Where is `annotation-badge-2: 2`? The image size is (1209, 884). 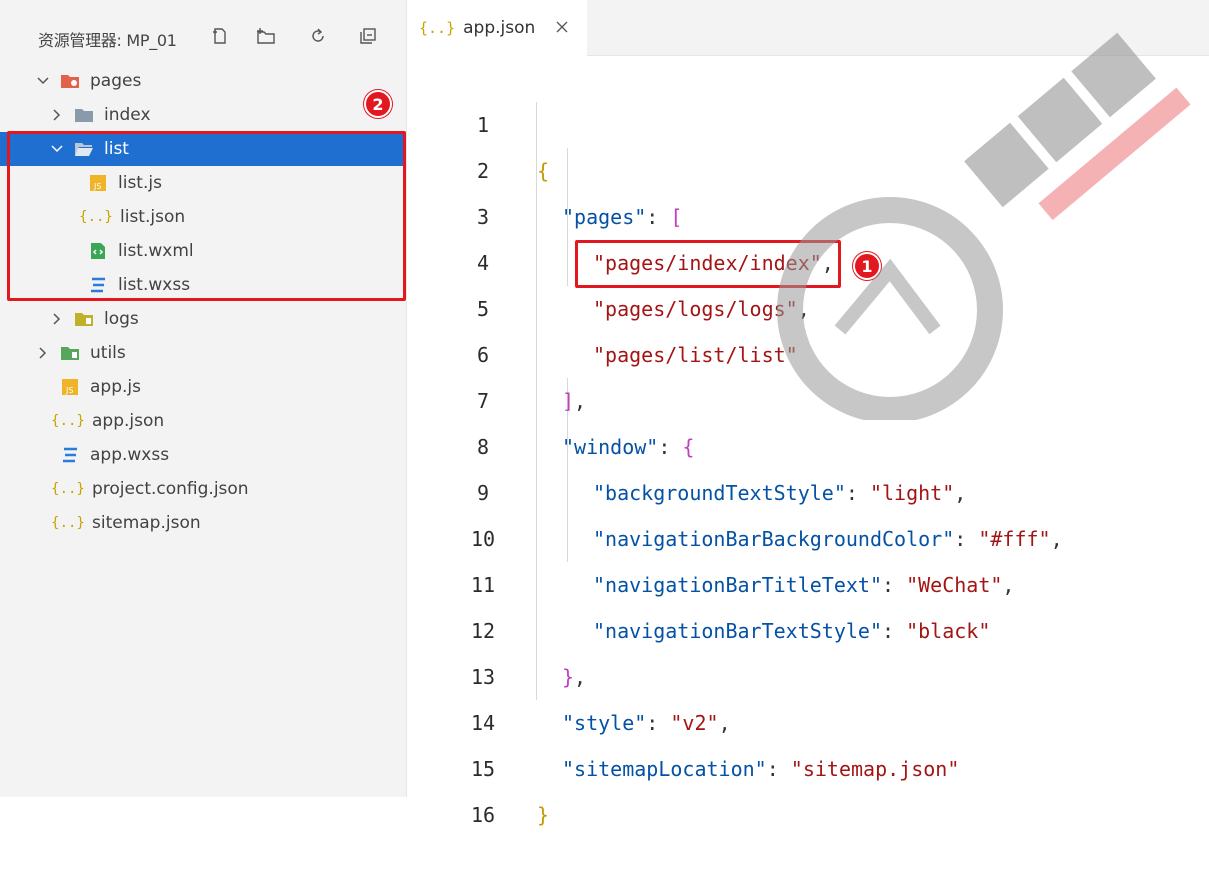 annotation-badge-2: 2 is located at coordinates (378, 104).